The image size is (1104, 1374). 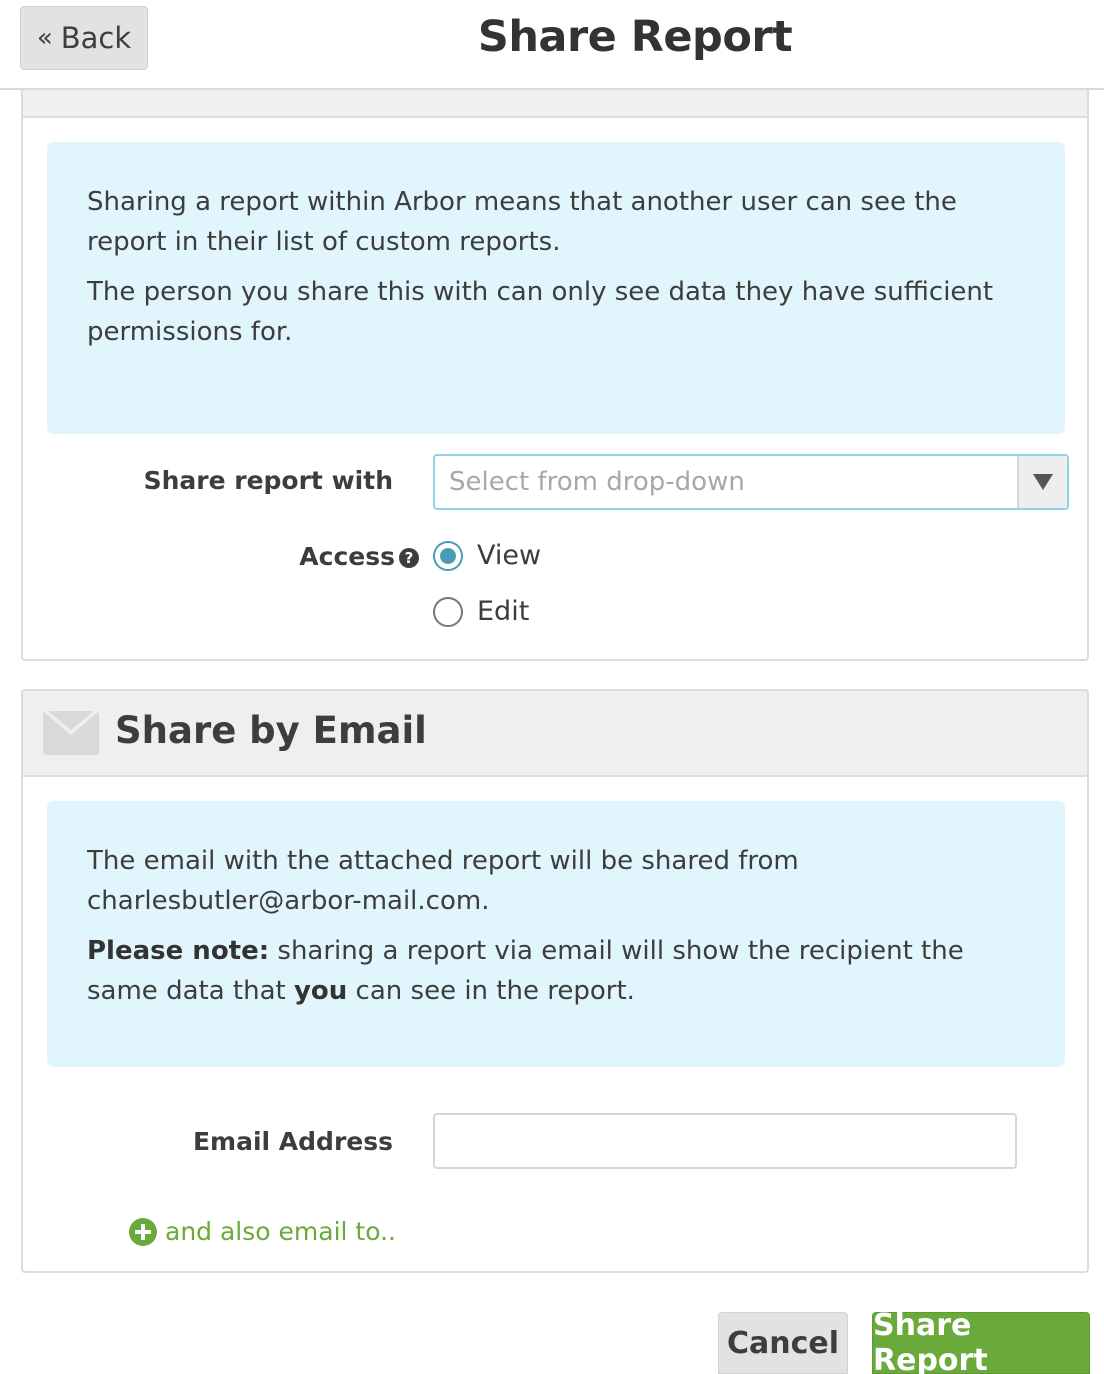 I want to click on share-with-select, so click(x=751, y=482).